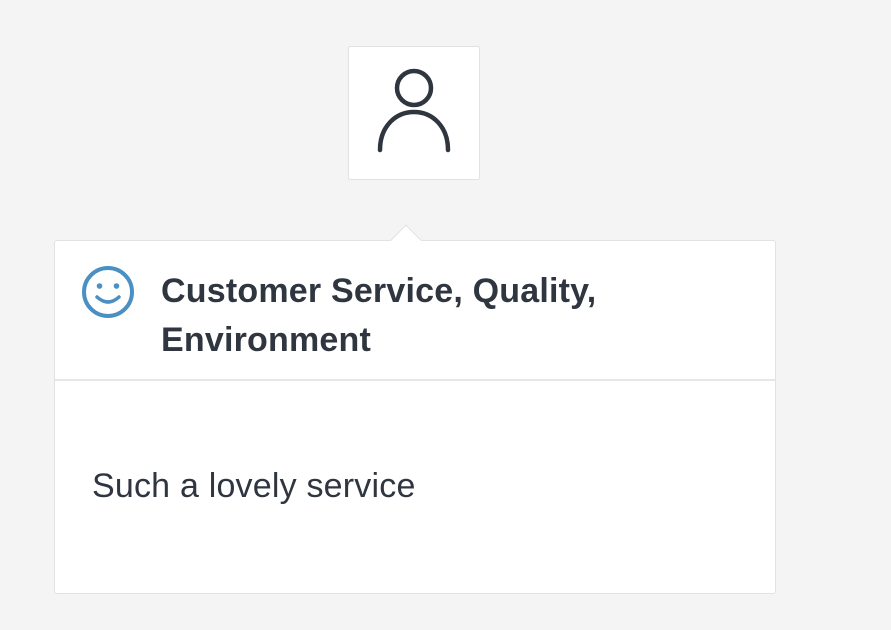 This screenshot has height=630, width=891. I want to click on feedback-categories-title: Customer Service, Quality, Environment, so click(379, 315).